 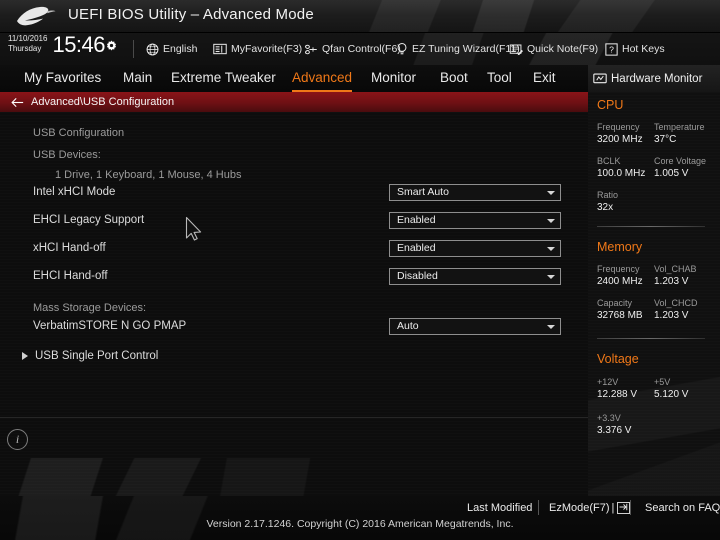 What do you see at coordinates (36, 16) in the screenshot?
I see `rog-logo-icon` at bounding box center [36, 16].